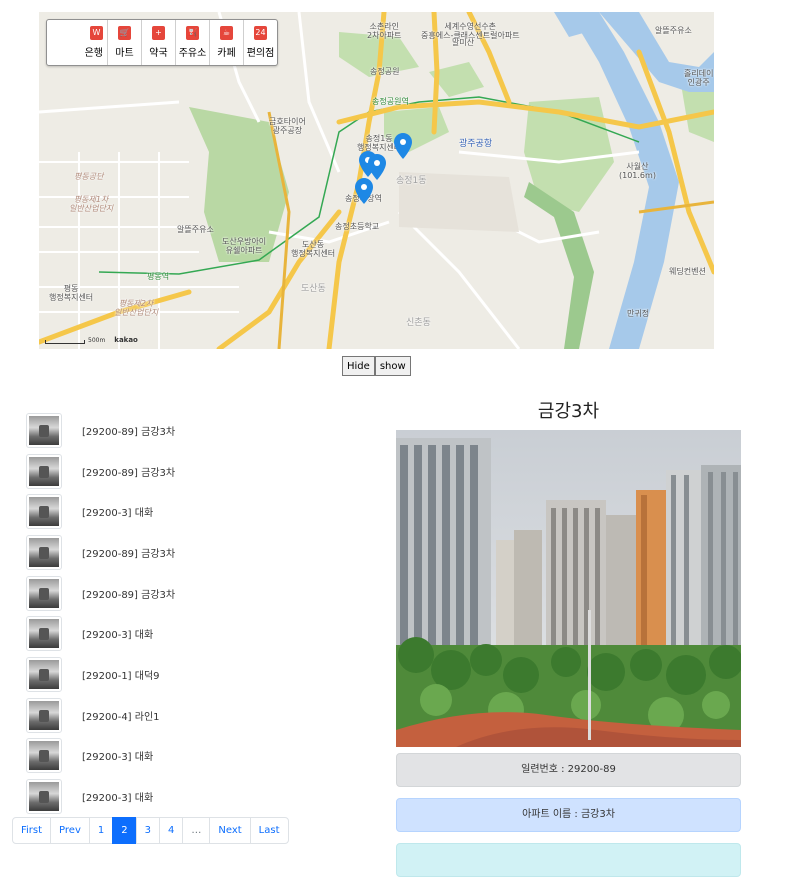 Image resolution: width=798 pixels, height=877 pixels. Describe the element at coordinates (476, 144) in the screenshot. I see `map-label: 광주공항` at that location.